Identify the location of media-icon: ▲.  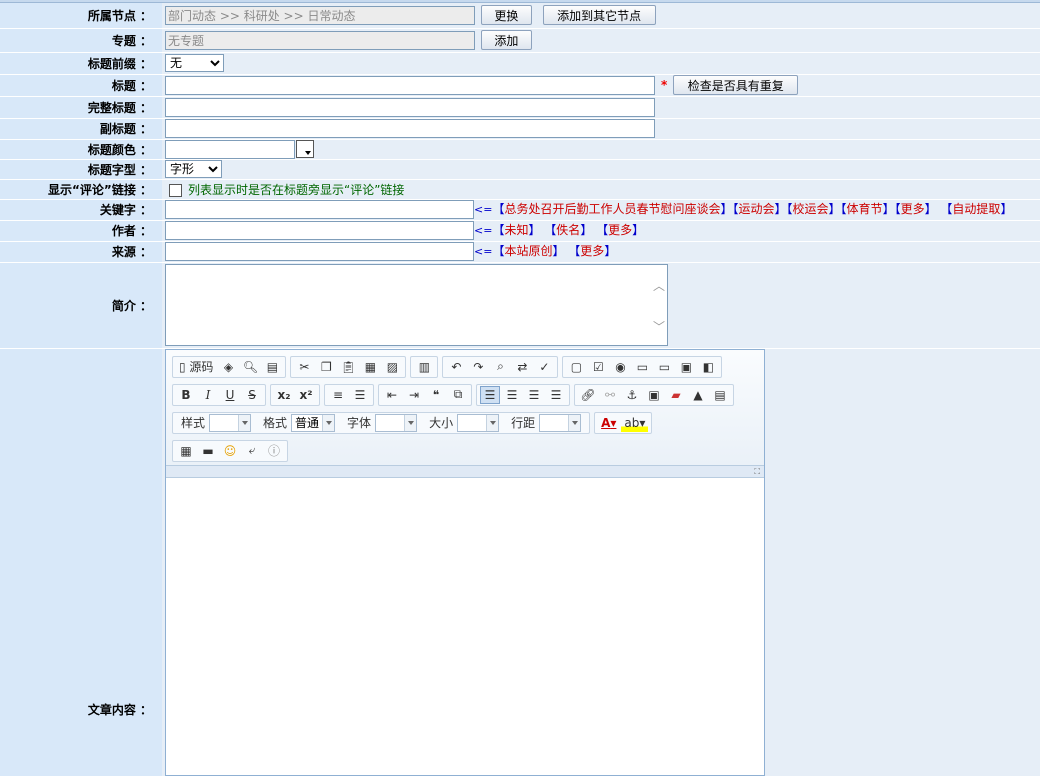
(698, 395).